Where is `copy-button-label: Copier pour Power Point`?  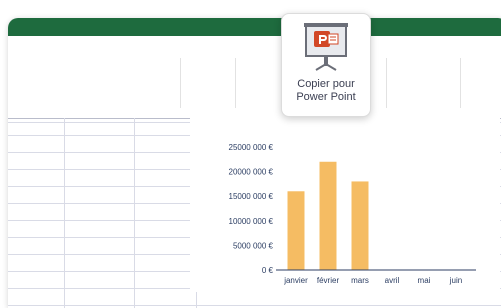 copy-button-label: Copier pour Power Point is located at coordinates (326, 91).